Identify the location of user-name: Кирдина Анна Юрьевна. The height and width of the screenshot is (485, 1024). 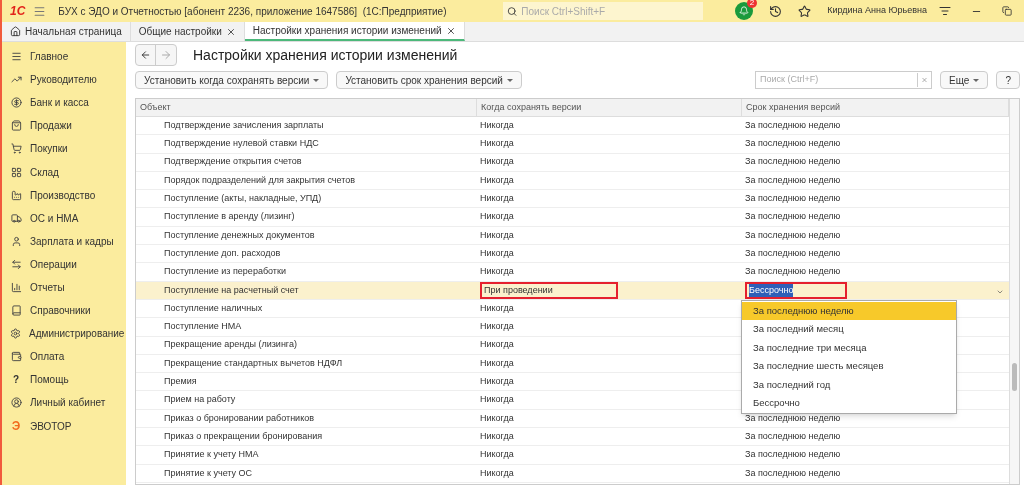
(877, 11).